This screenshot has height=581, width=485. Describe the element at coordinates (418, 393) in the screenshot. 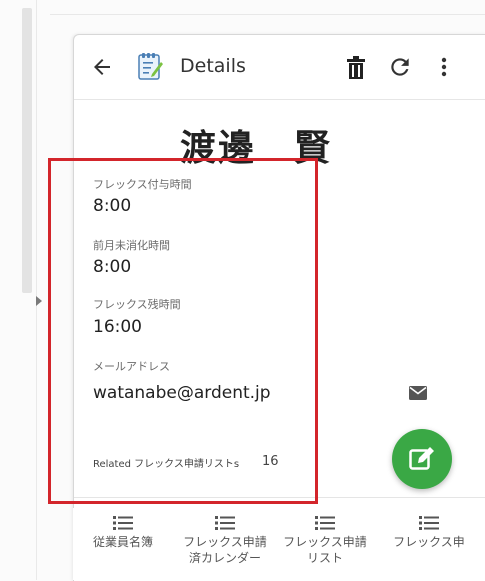

I see `email-icon` at that location.